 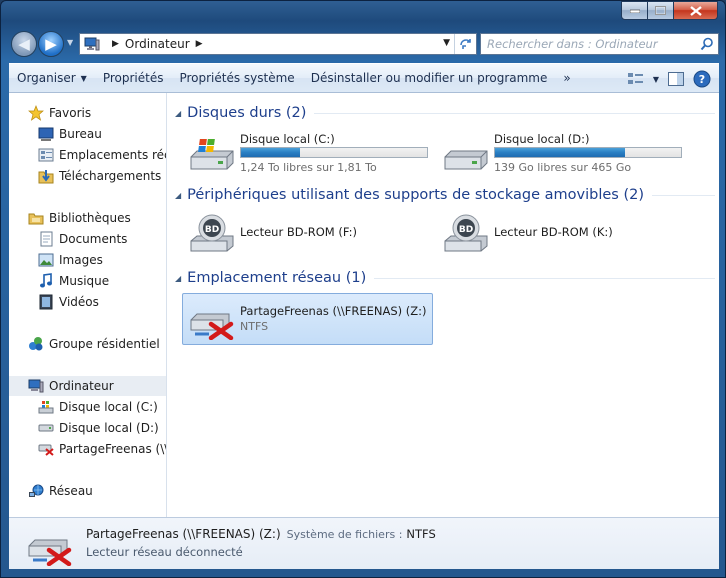 What do you see at coordinates (707, 44) in the screenshot?
I see `search-icon` at bounding box center [707, 44].